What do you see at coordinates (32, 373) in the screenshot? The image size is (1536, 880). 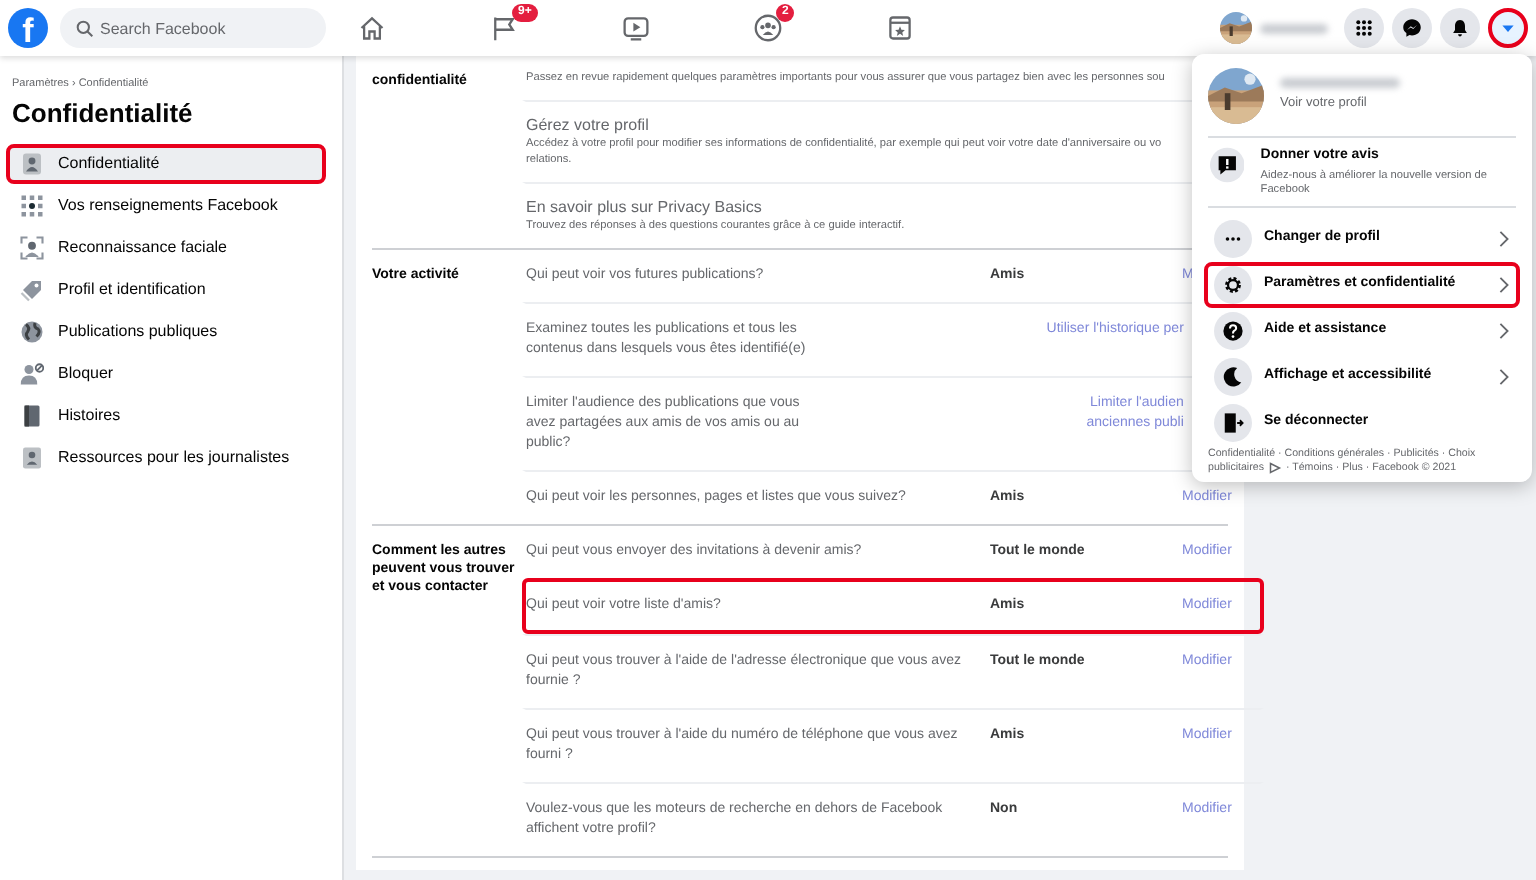 I see `person-block-icon` at bounding box center [32, 373].